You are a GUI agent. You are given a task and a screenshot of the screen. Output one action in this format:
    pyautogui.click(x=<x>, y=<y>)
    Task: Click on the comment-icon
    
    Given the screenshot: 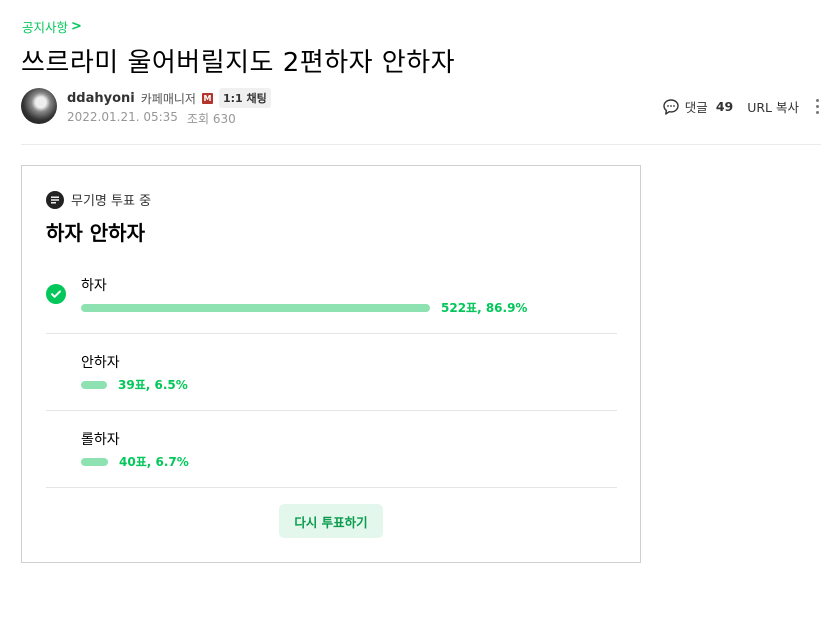 What is the action you would take?
    pyautogui.click(x=671, y=106)
    